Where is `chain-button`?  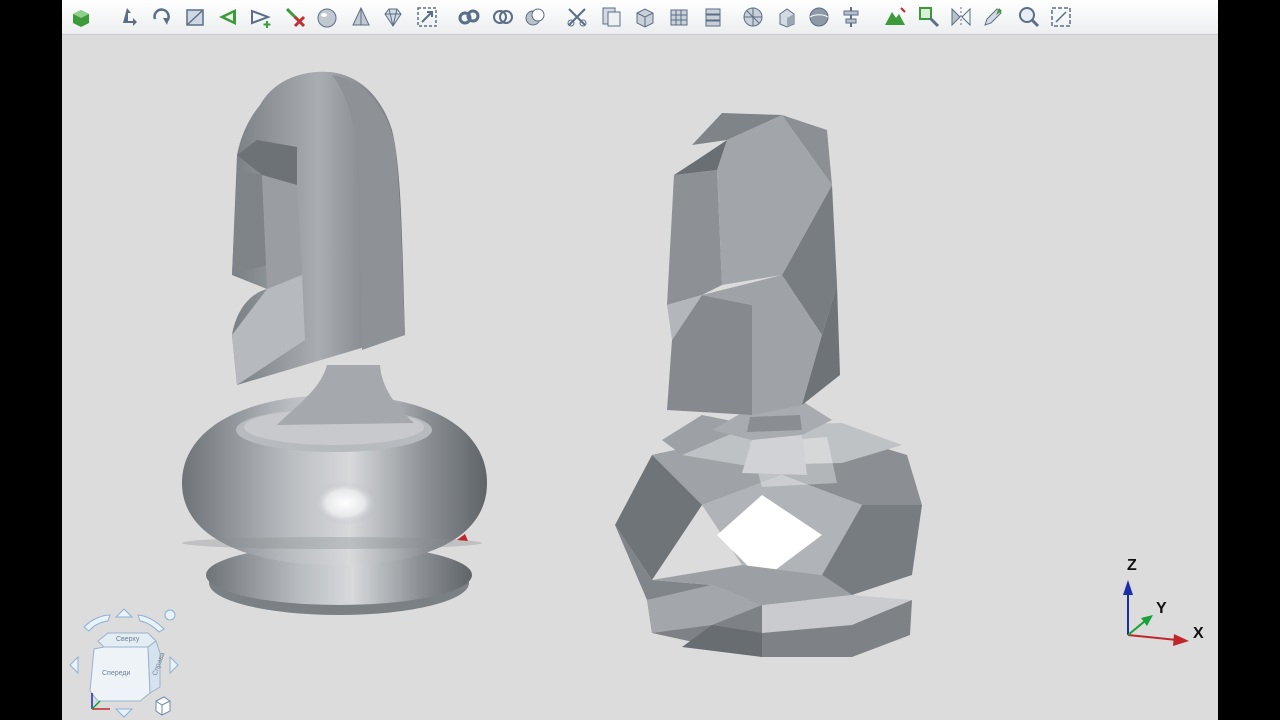
chain-button is located at coordinates (469, 17).